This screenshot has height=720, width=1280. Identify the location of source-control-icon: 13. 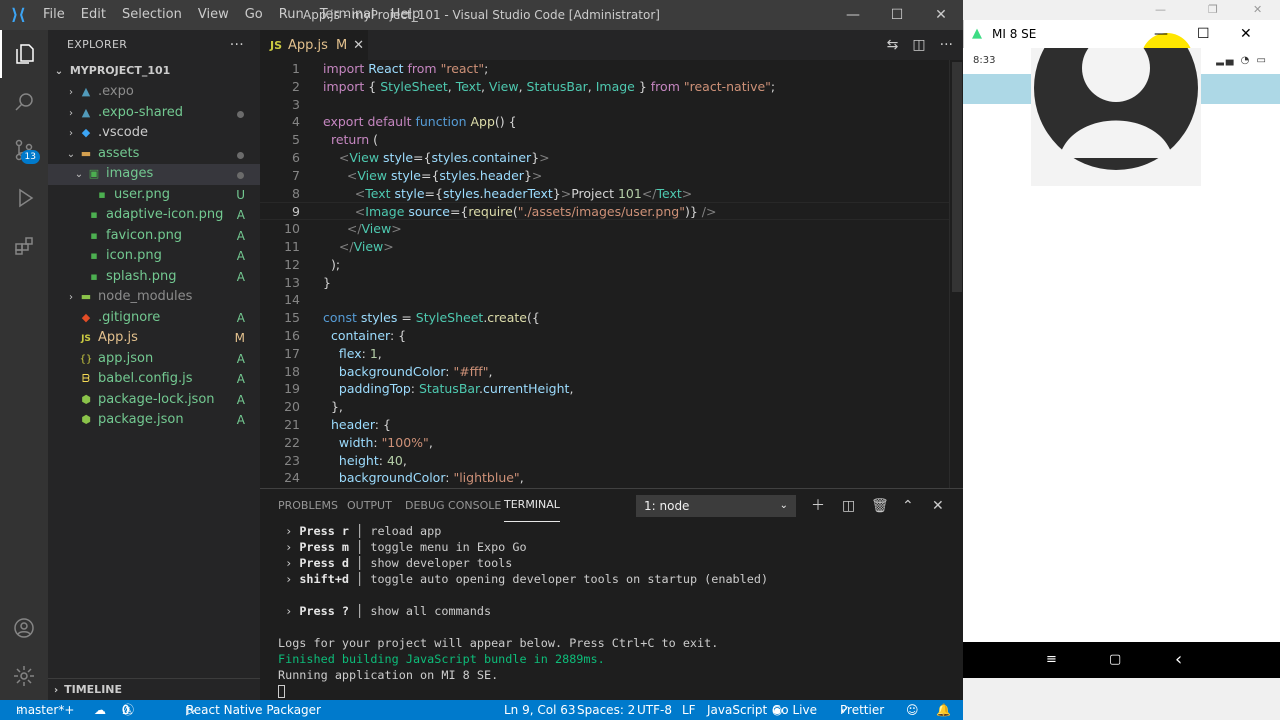
(24, 150).